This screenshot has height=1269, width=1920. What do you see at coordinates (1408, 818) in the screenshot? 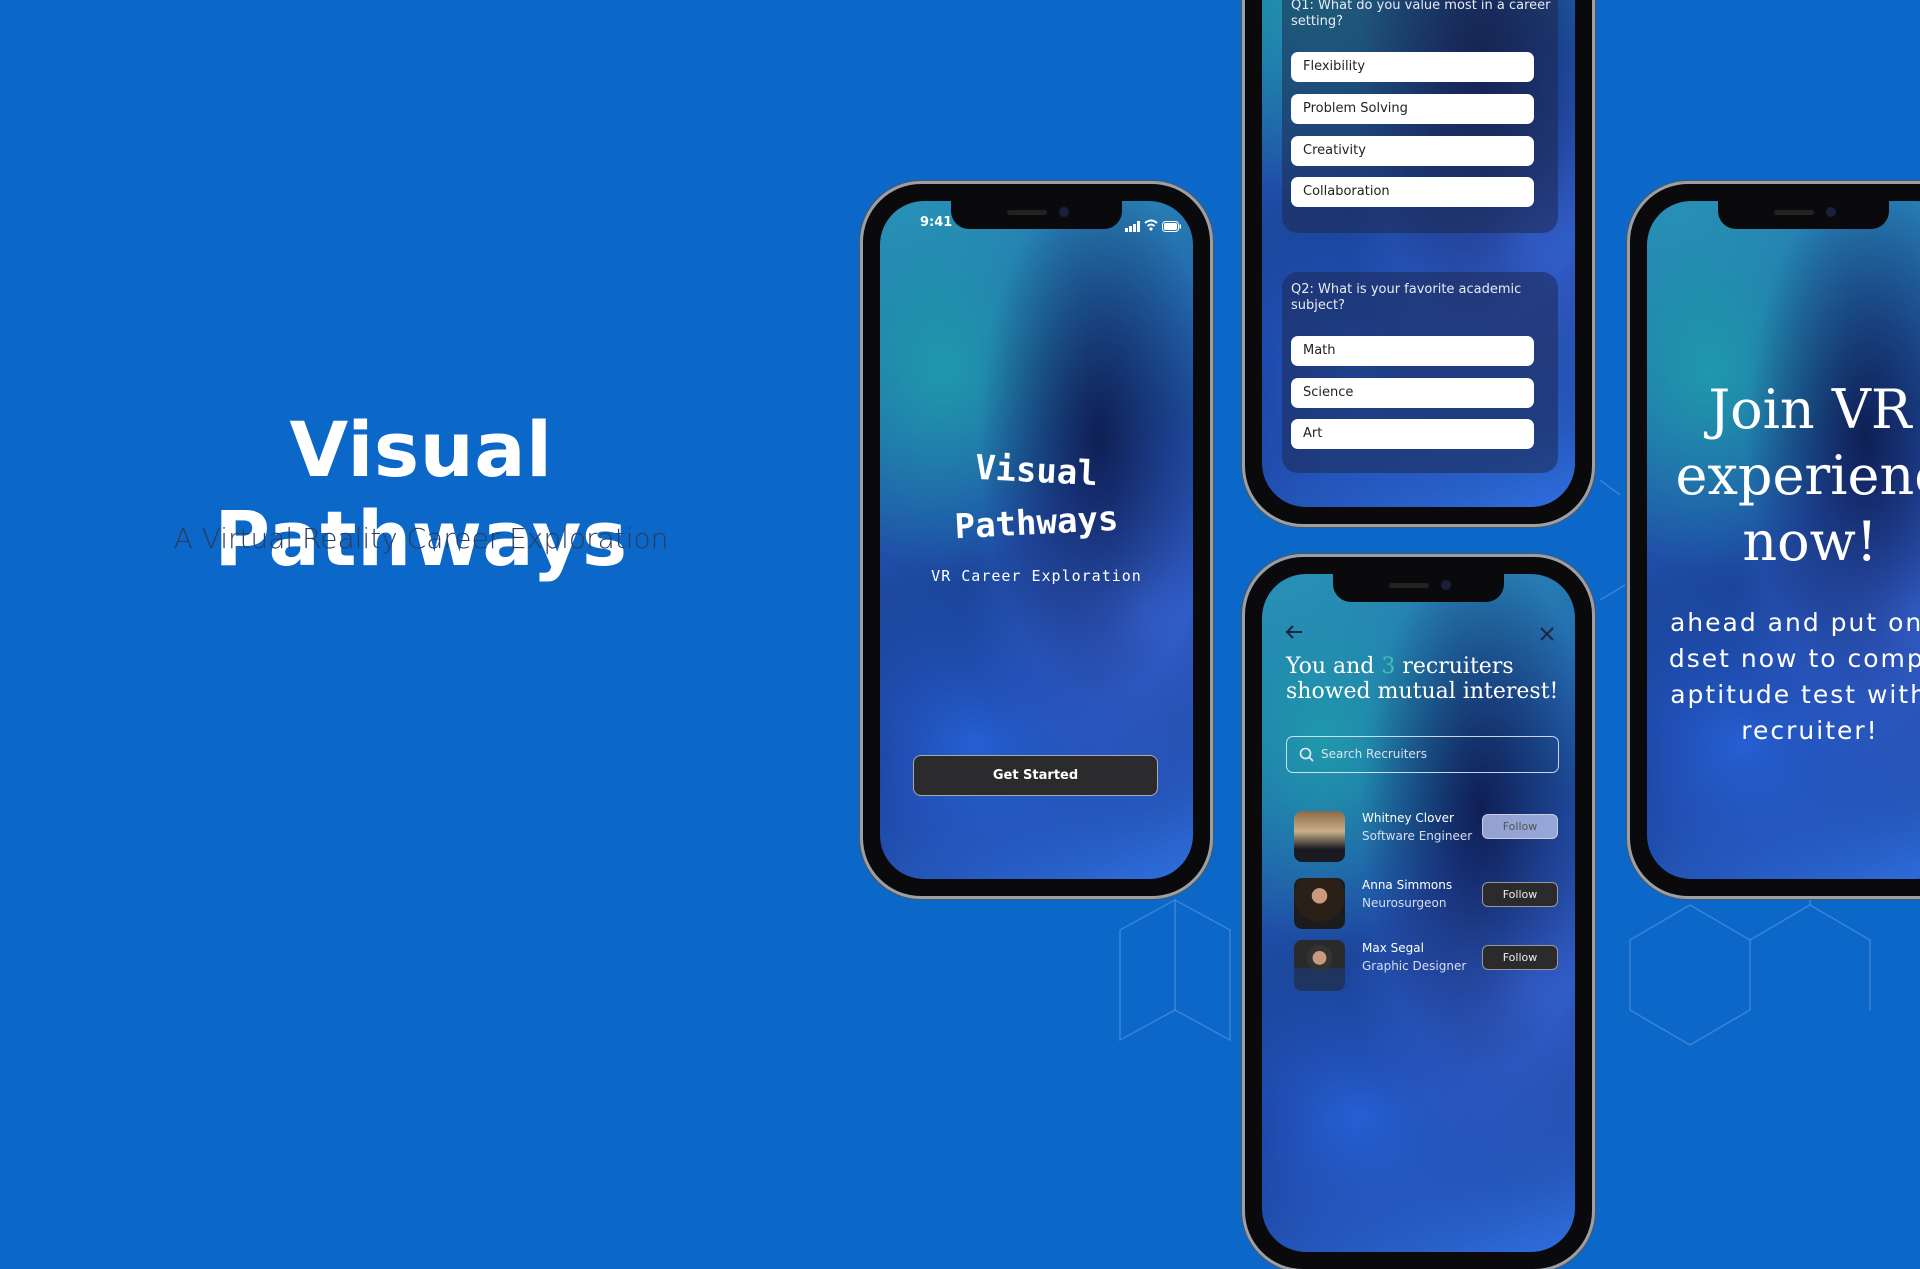
I see `recruiter-name: Whitney Clover` at bounding box center [1408, 818].